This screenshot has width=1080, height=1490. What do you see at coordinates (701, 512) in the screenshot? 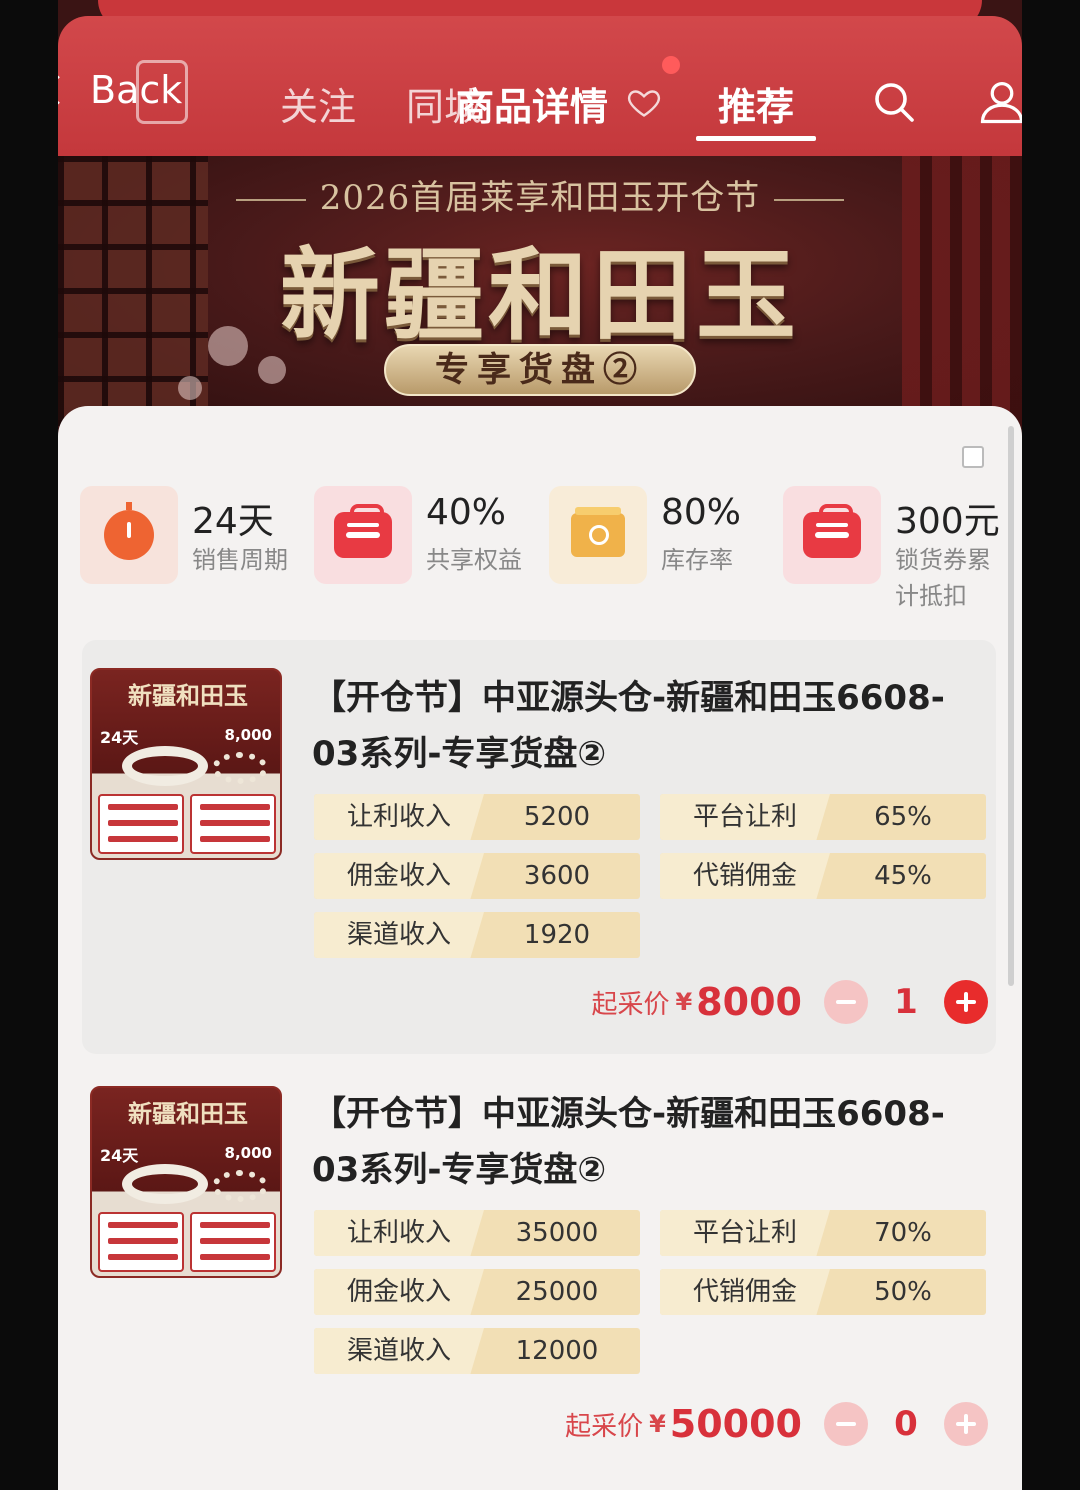
I see `stat-value: 80%` at bounding box center [701, 512].